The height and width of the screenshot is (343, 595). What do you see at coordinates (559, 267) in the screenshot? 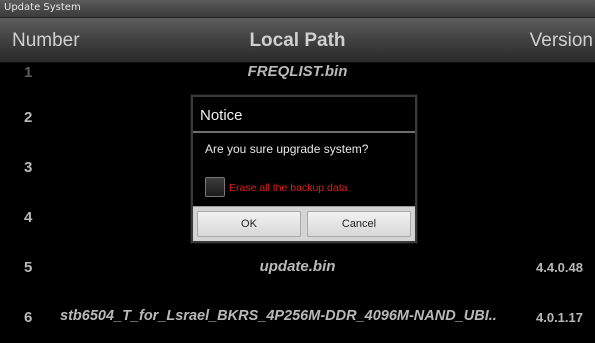
I see `row-version: 4.4.0.48` at bounding box center [559, 267].